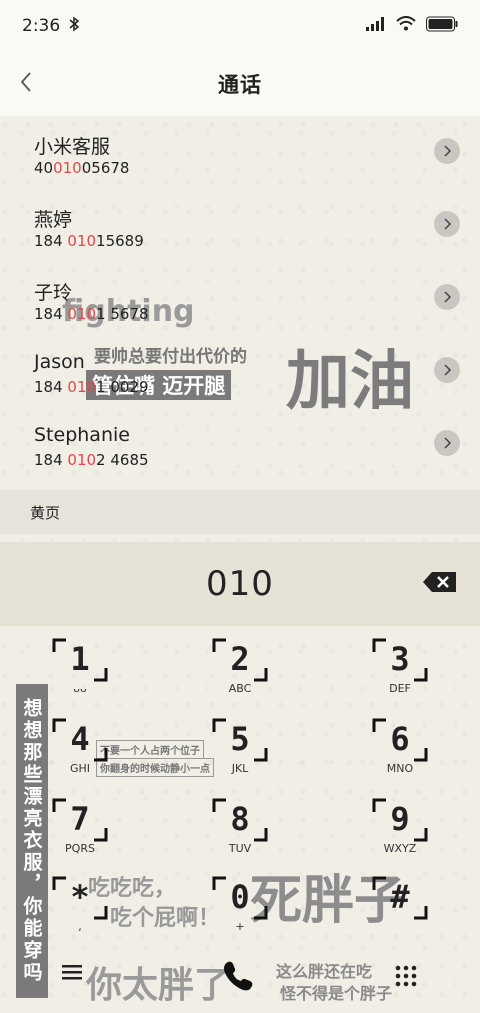  Describe the element at coordinates (240, 688) in the screenshot. I see `key-letters: ABC` at that location.